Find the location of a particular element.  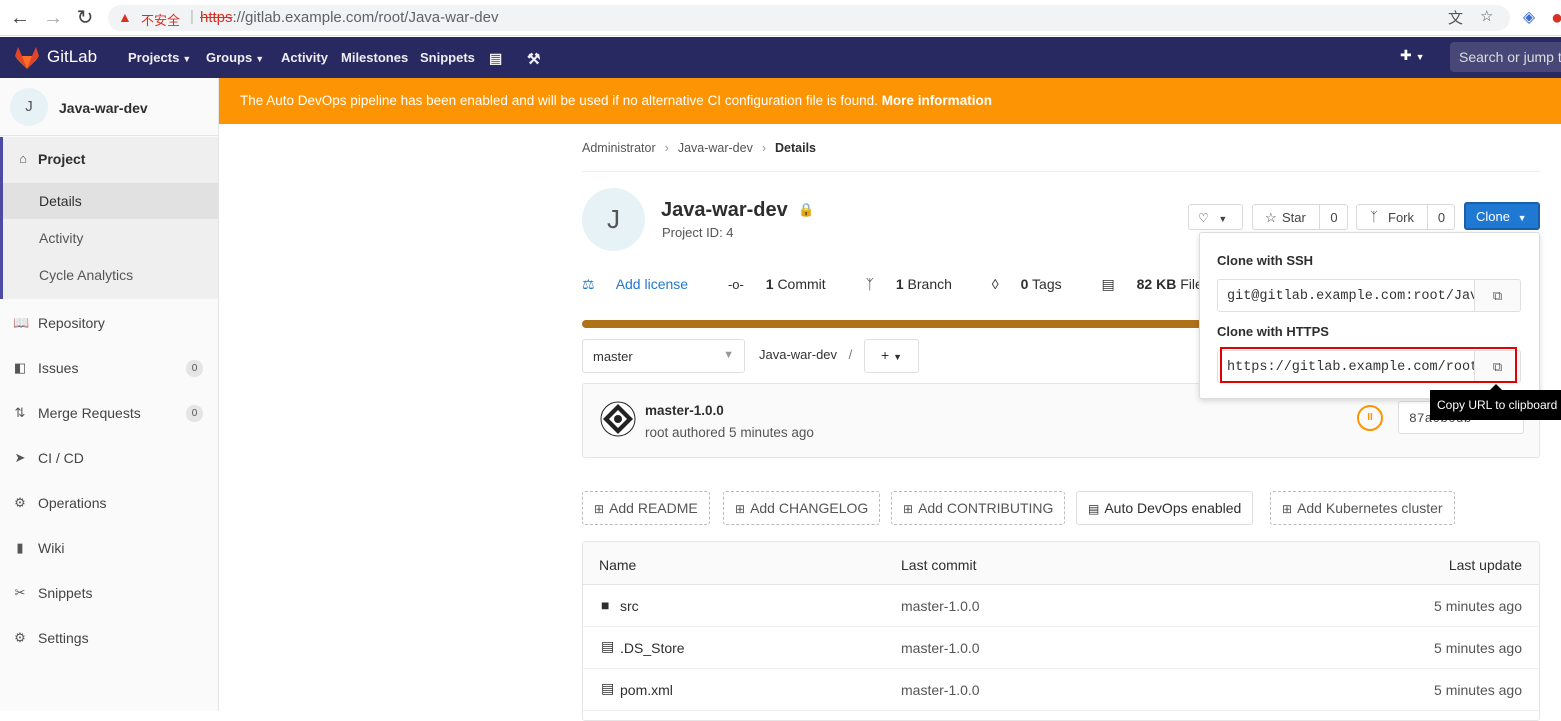

book-icon: 📖 is located at coordinates (21, 322).